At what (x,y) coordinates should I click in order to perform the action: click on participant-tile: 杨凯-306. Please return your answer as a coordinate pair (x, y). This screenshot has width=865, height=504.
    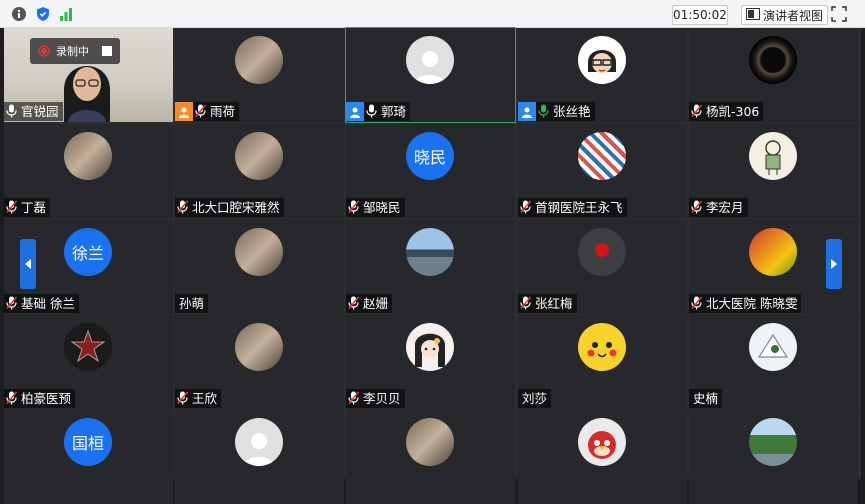
    Looking at the image, I should click on (773, 75).